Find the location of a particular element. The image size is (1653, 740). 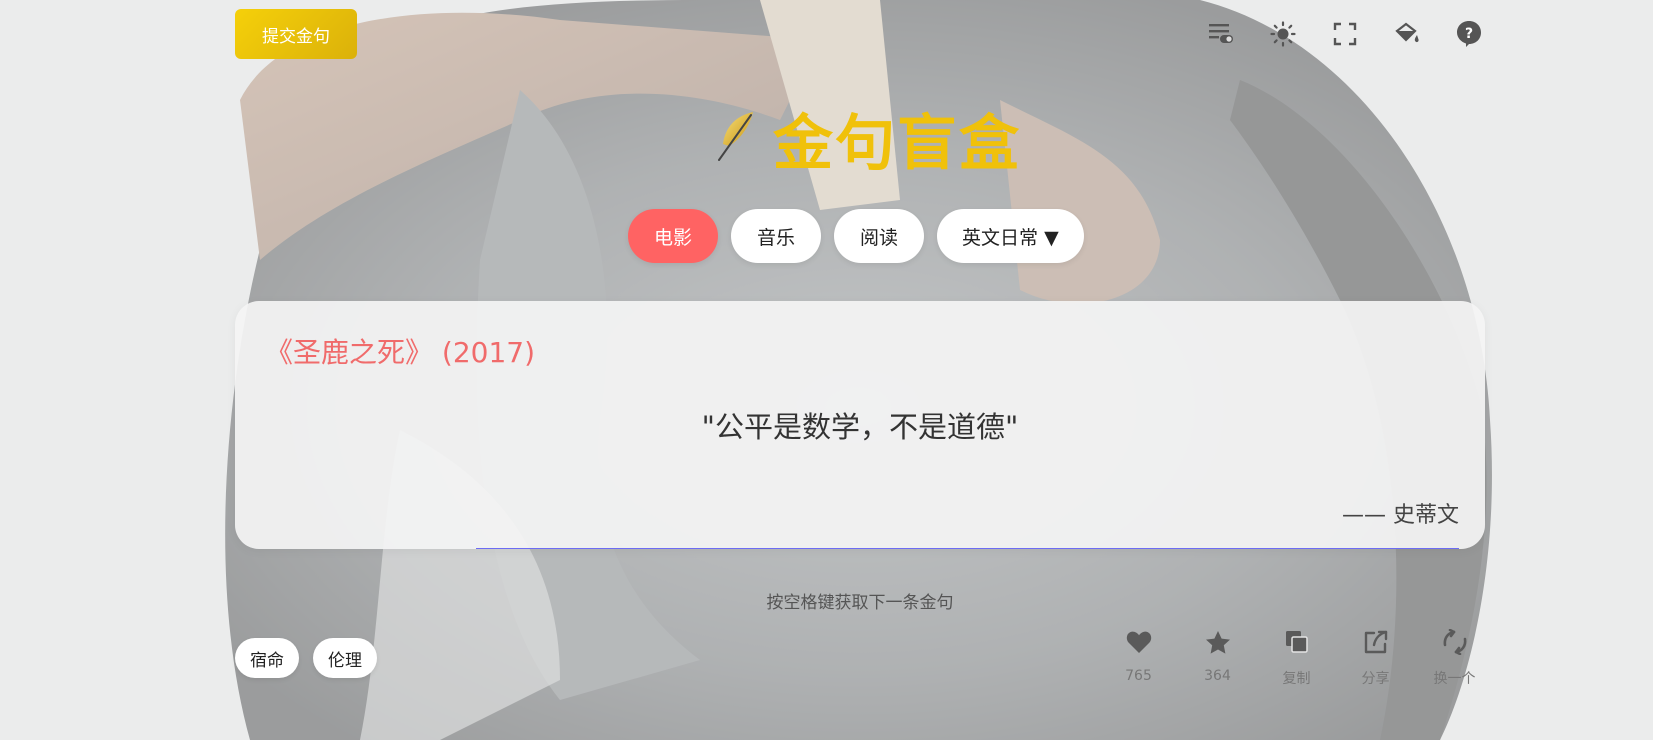

quote-author: —— 史蒂文 is located at coordinates (1400, 515).